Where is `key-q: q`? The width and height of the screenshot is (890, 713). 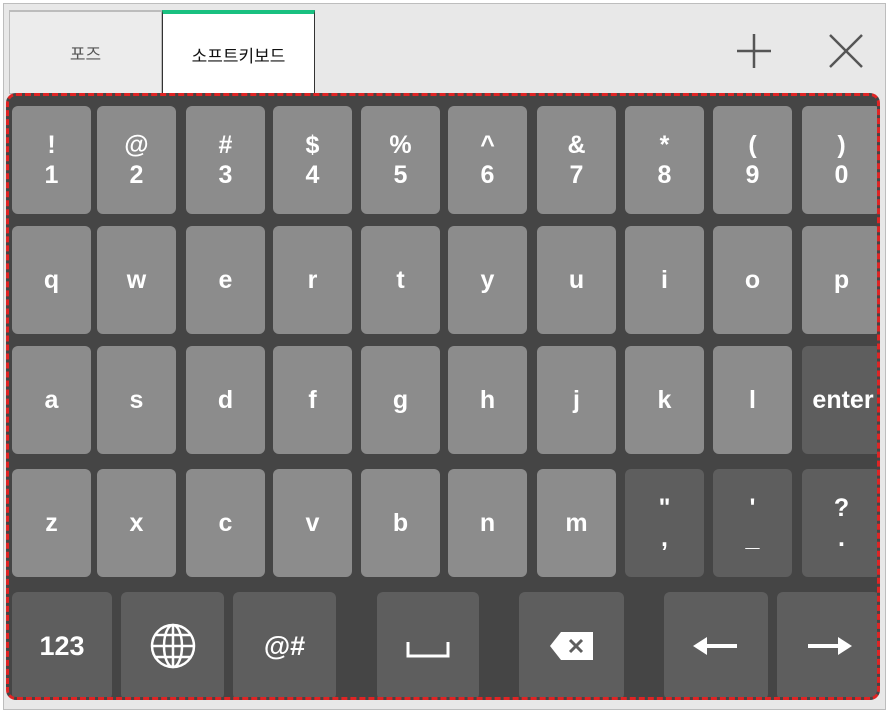
key-q: q is located at coordinates (51, 280).